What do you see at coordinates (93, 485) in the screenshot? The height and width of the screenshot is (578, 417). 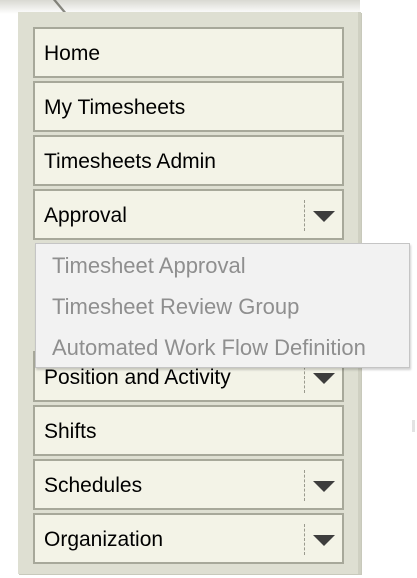 I see `menu-item-label: Schedules` at bounding box center [93, 485].